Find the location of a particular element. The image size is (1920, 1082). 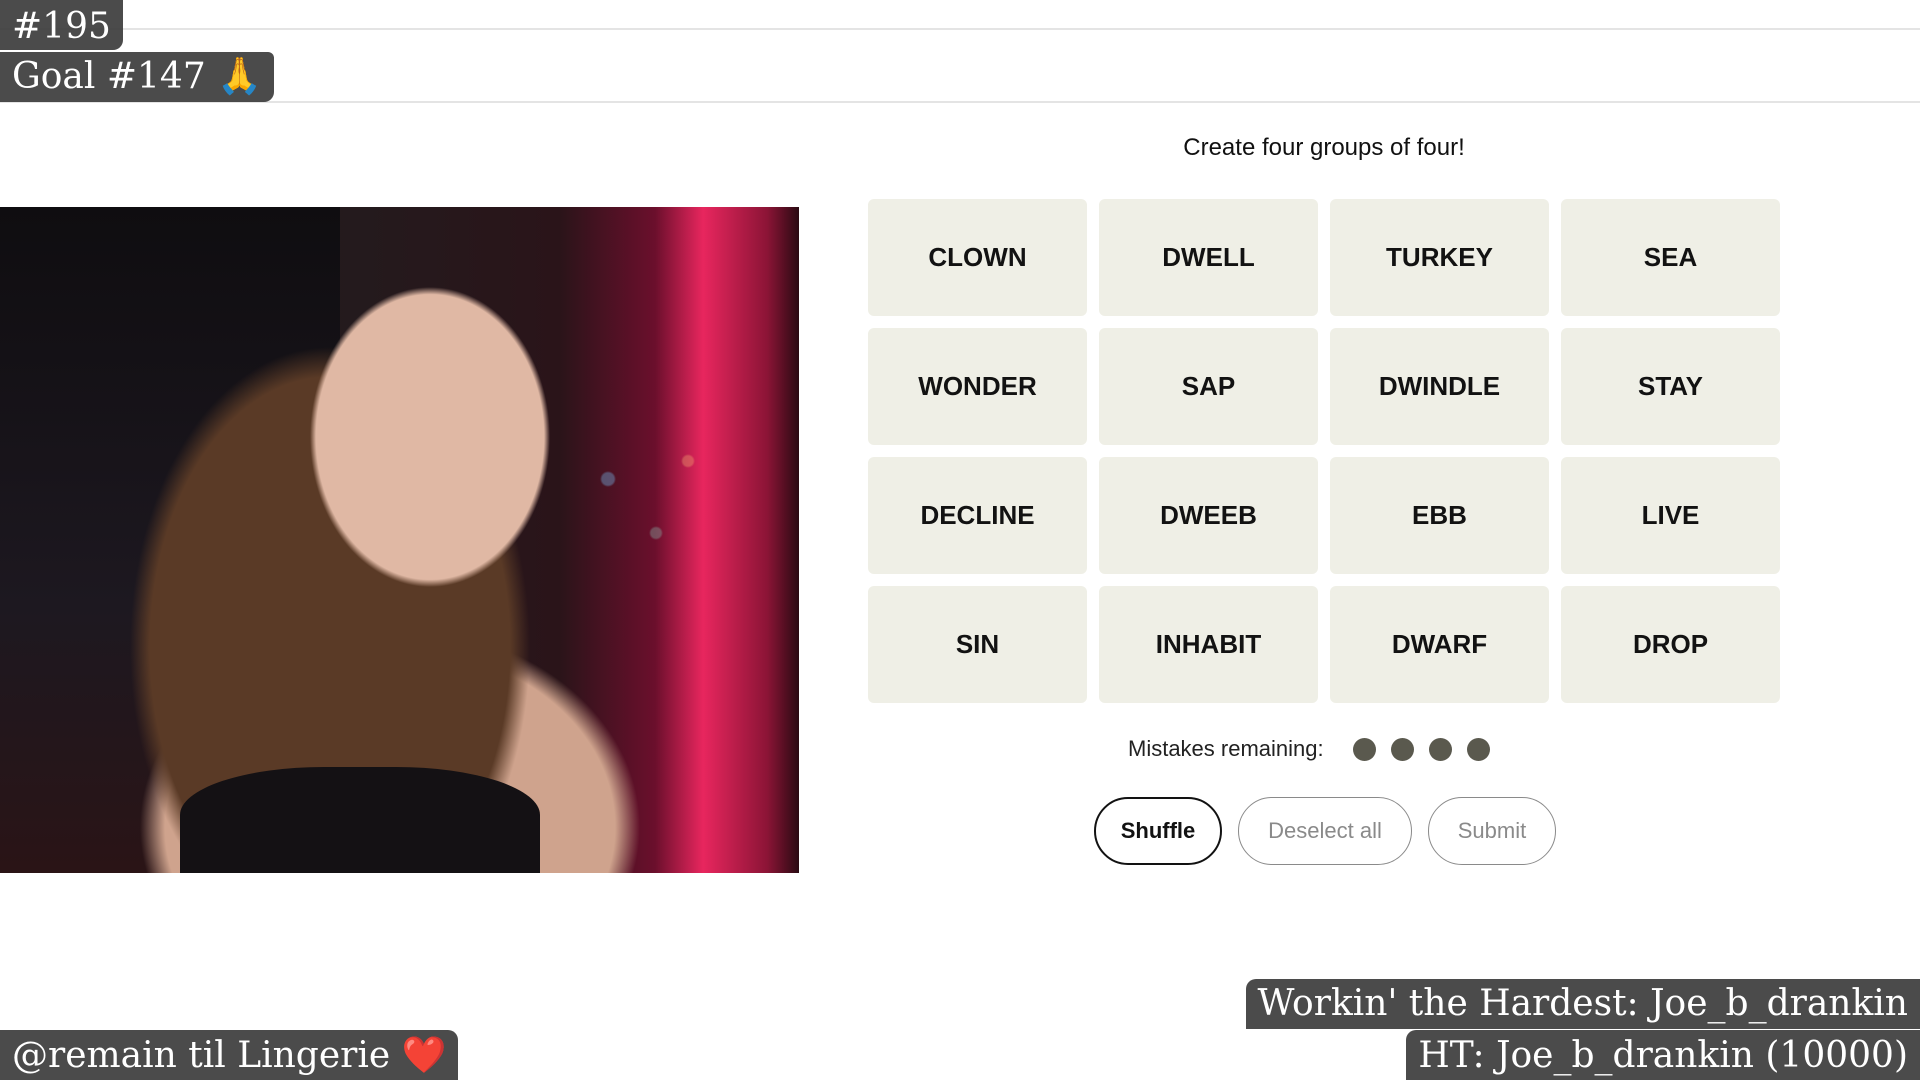

mistake-dots is located at coordinates (1414, 749).